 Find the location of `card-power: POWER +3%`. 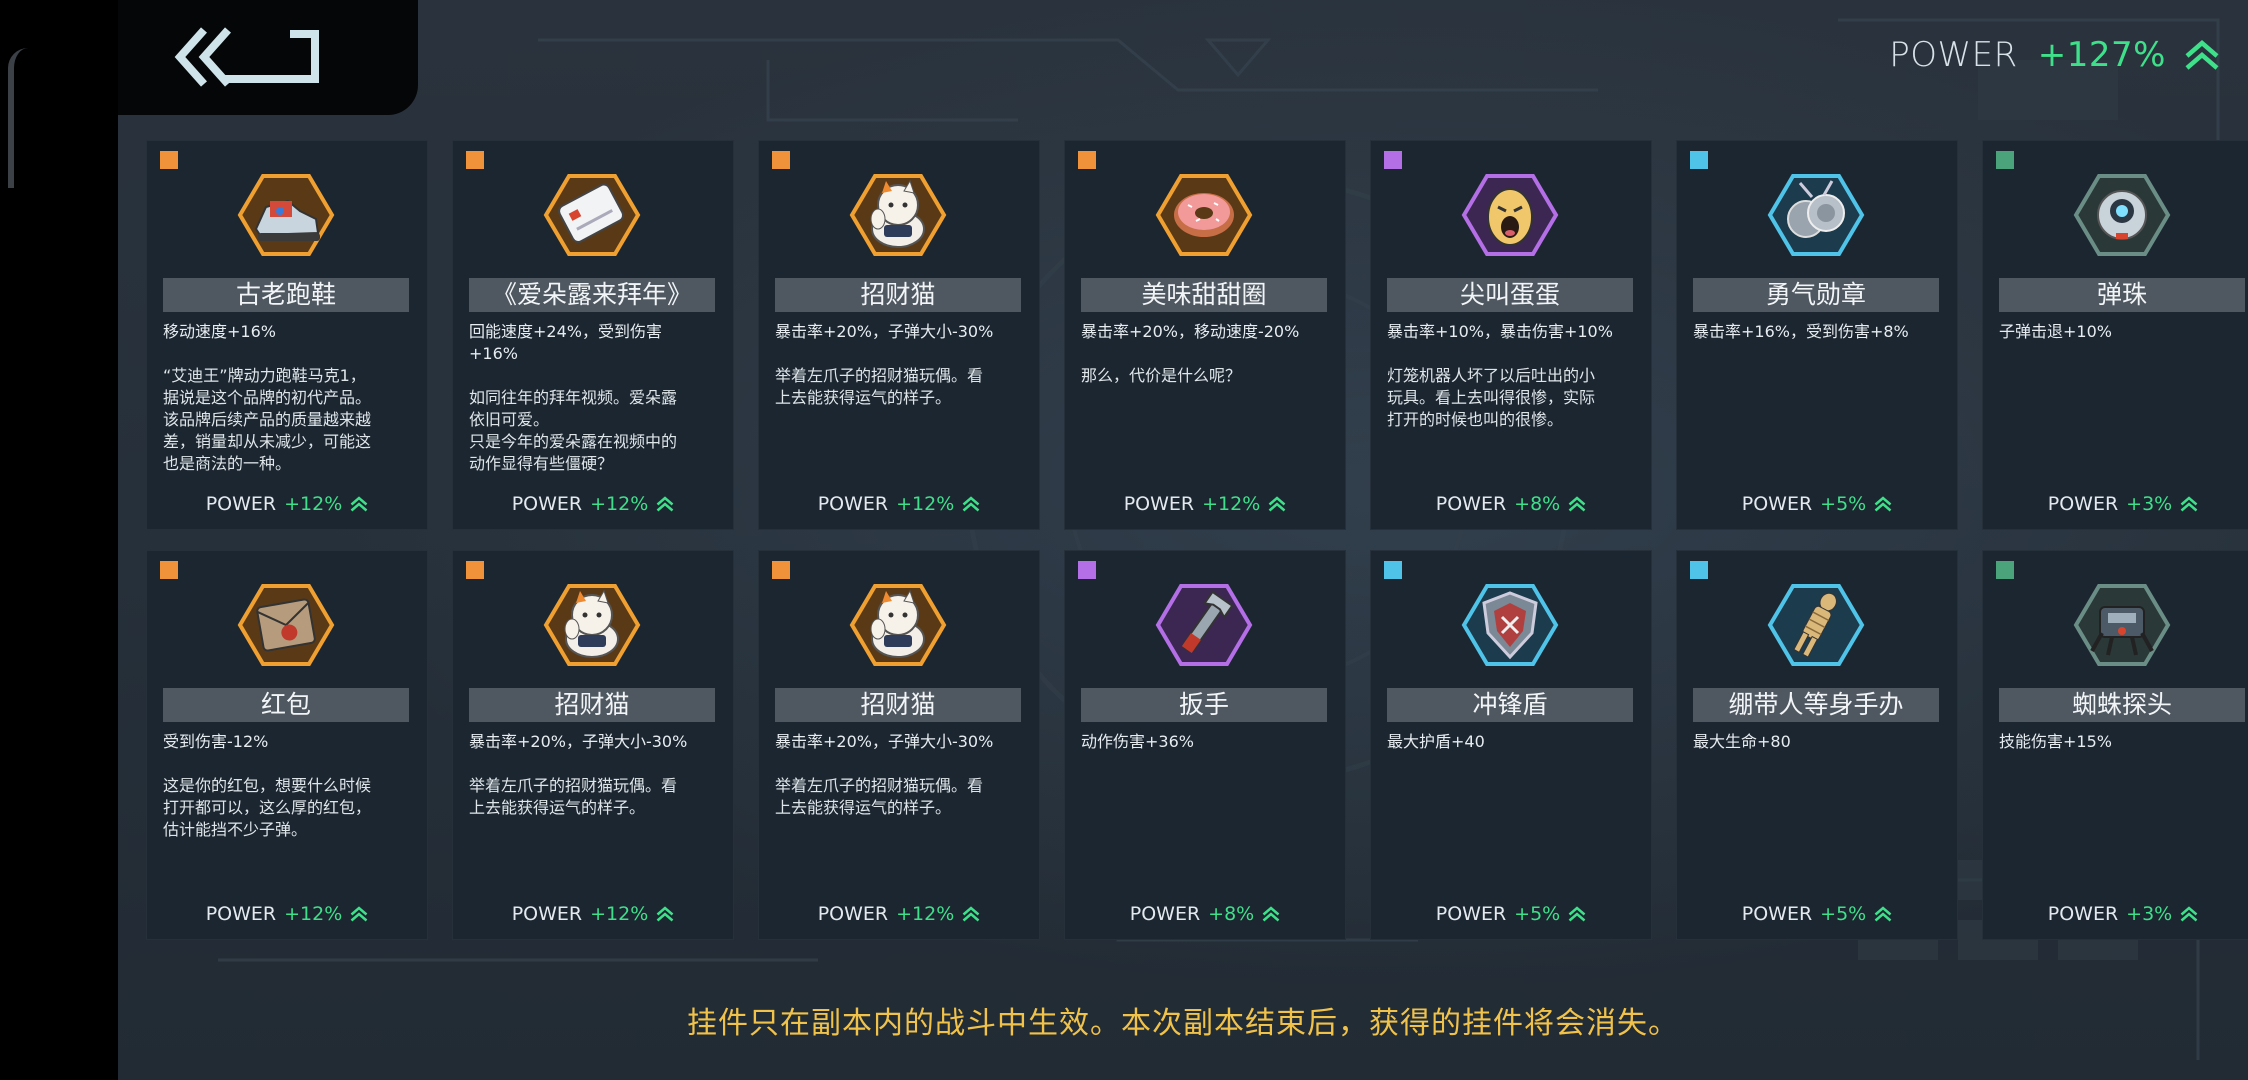

card-power: POWER +3% is located at coordinates (2115, 914).